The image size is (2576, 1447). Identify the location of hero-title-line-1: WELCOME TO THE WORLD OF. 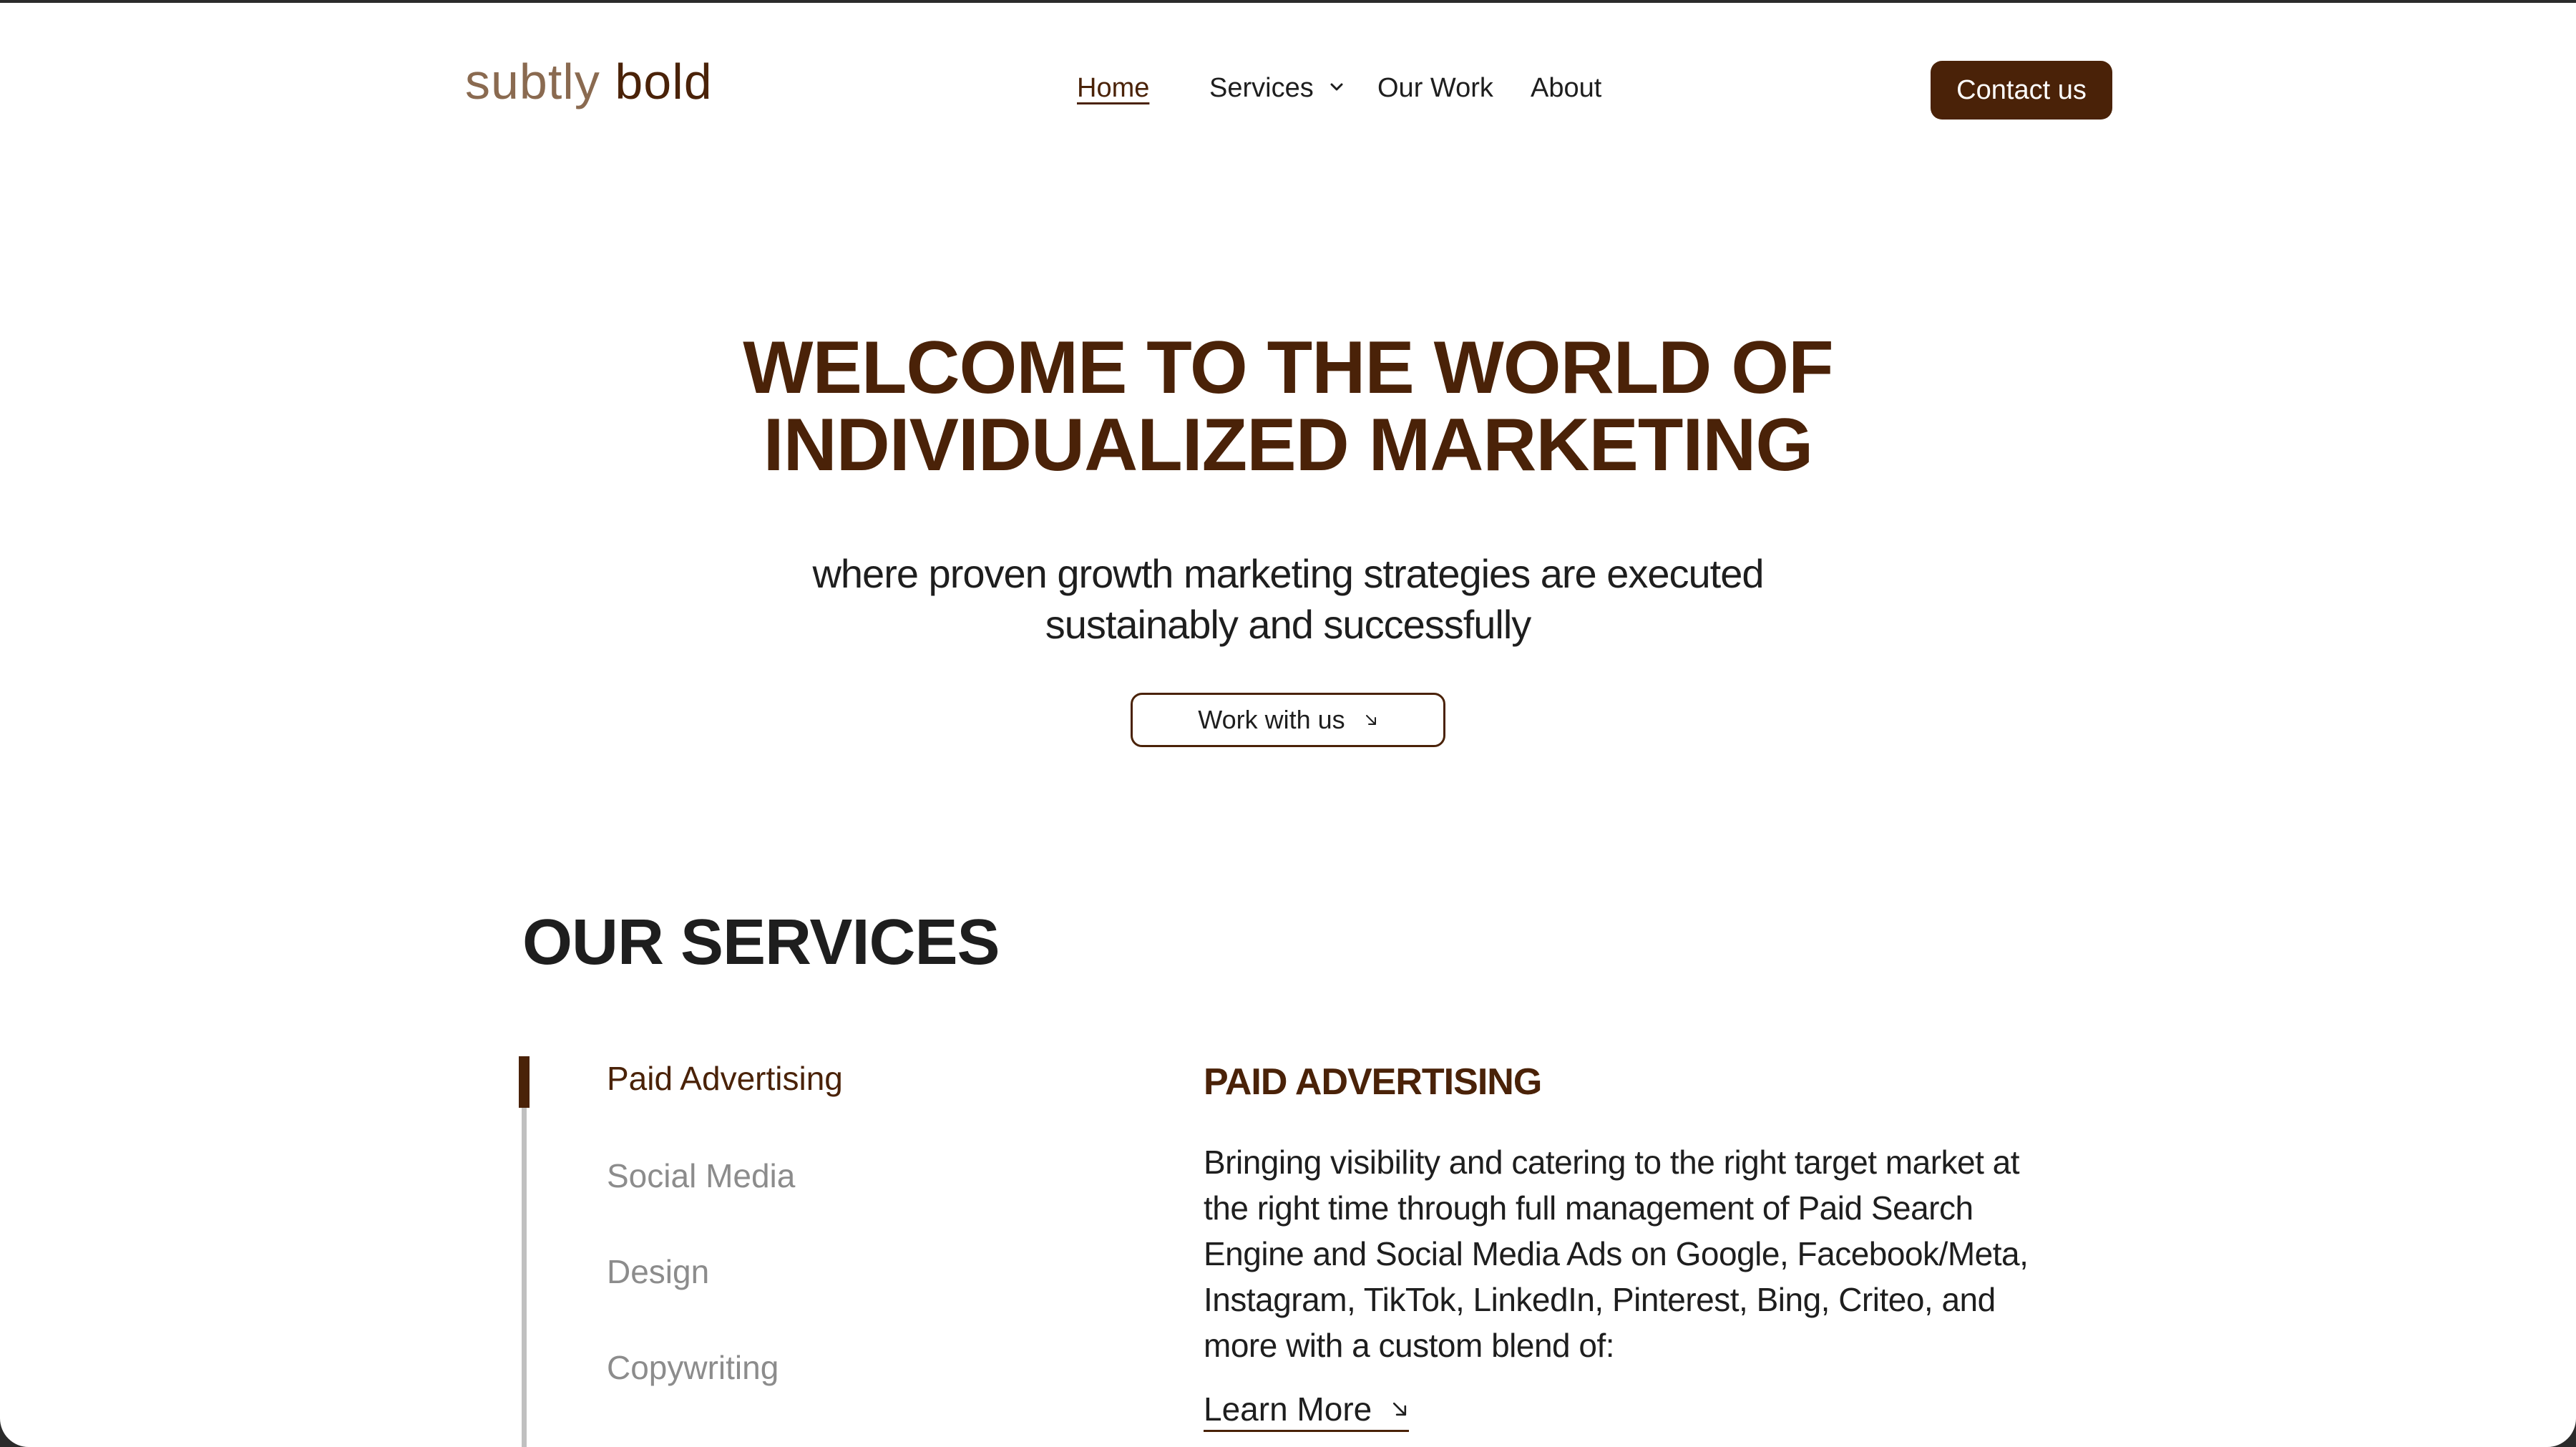
(1288, 367).